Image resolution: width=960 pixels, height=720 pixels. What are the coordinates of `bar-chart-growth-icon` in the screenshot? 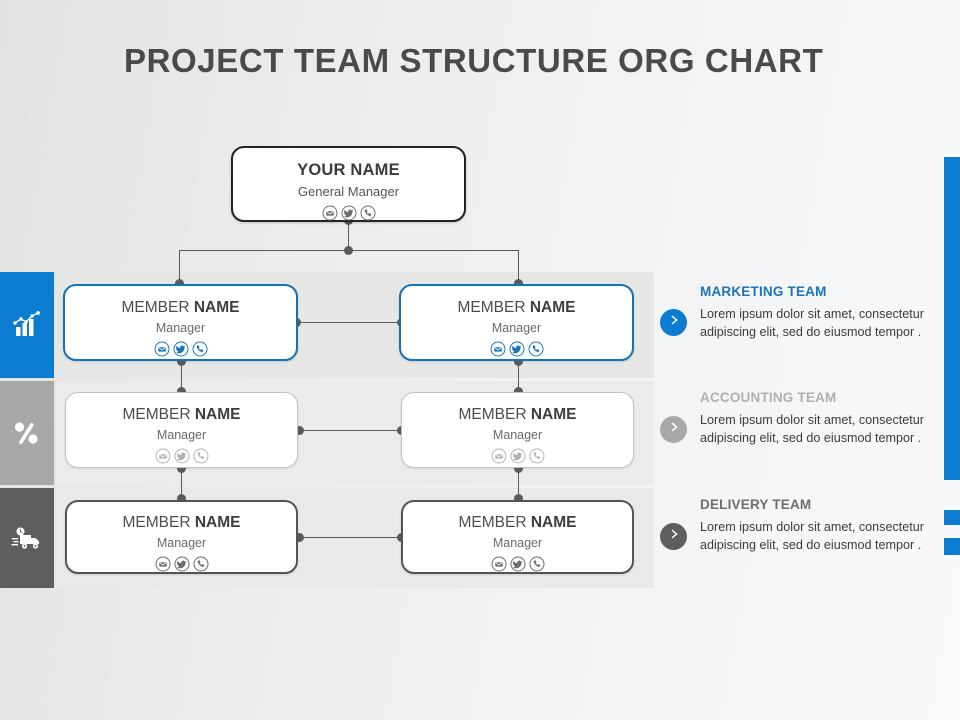 It's located at (27, 325).